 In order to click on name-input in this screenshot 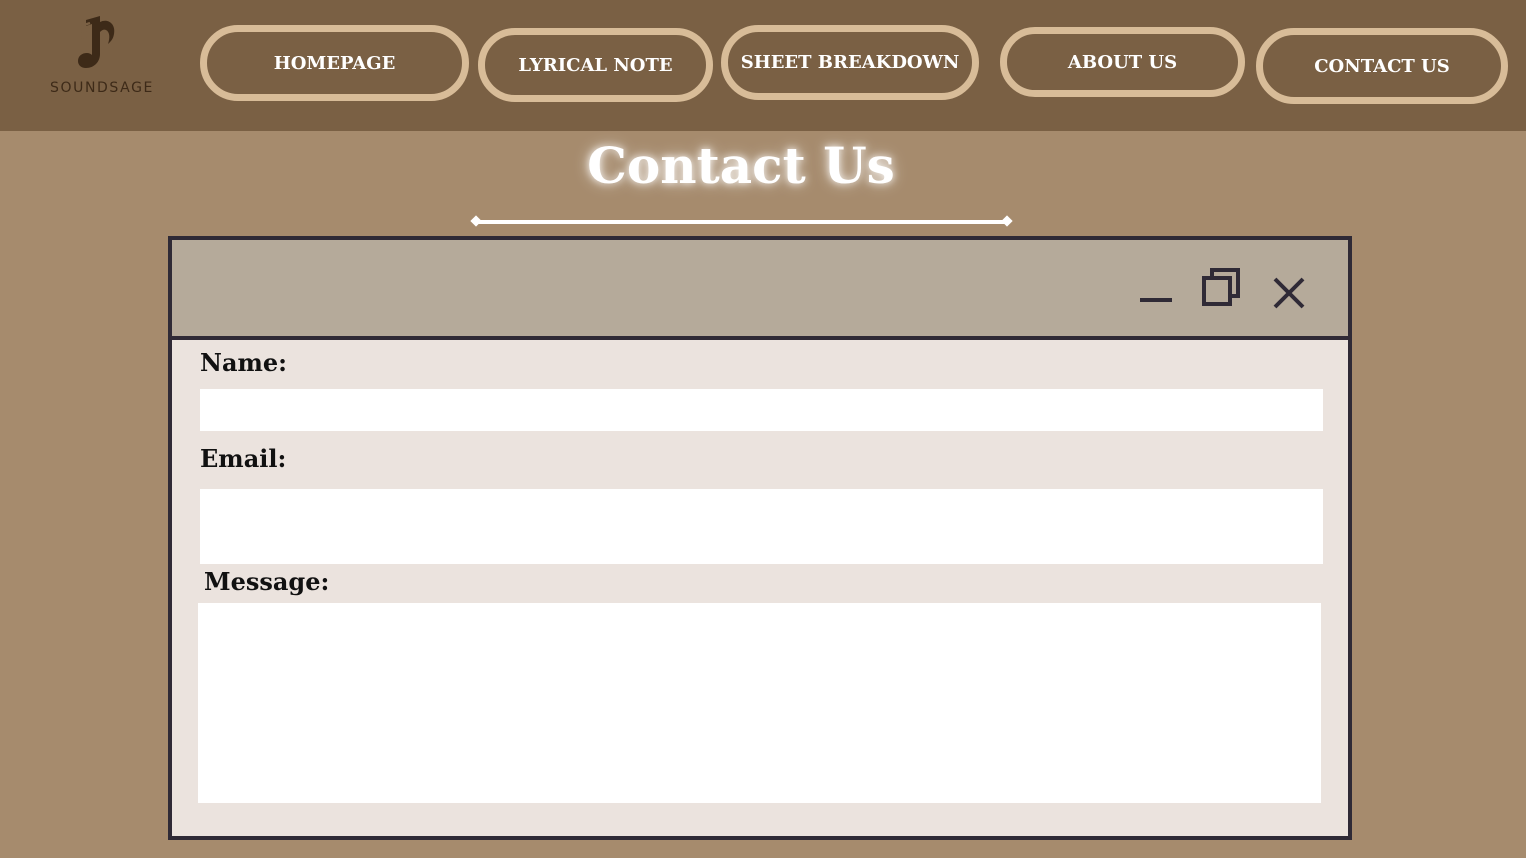, I will do `click(761, 410)`.